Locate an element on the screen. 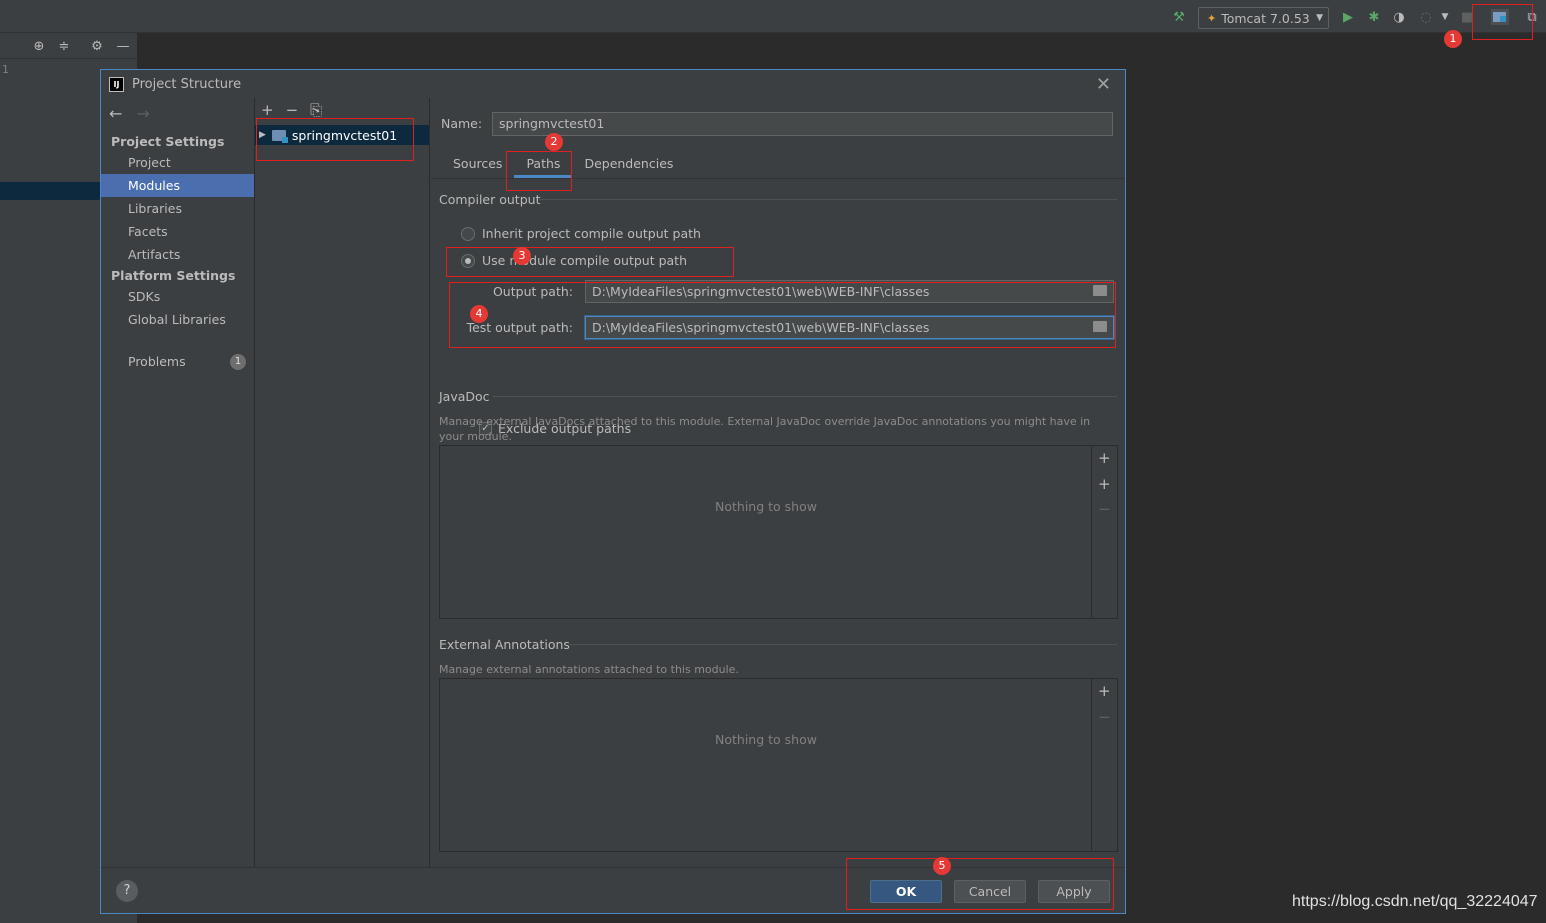 The width and height of the screenshot is (1546, 923). tab-dependencies: Dependencies is located at coordinates (628, 166).